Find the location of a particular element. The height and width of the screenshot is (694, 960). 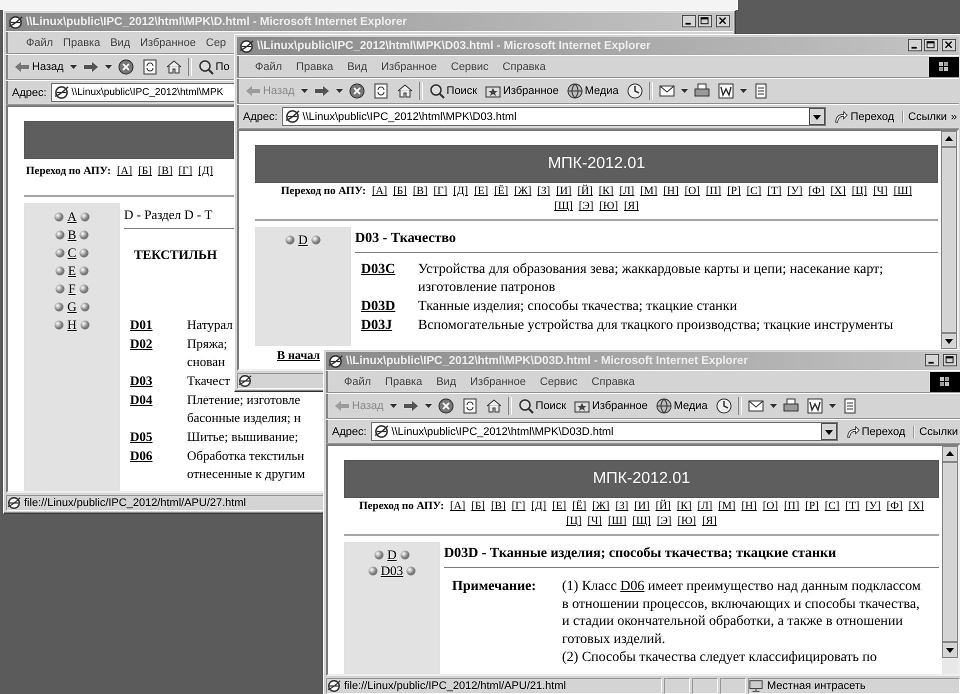

note-label: Примечание: is located at coordinates (495, 587).